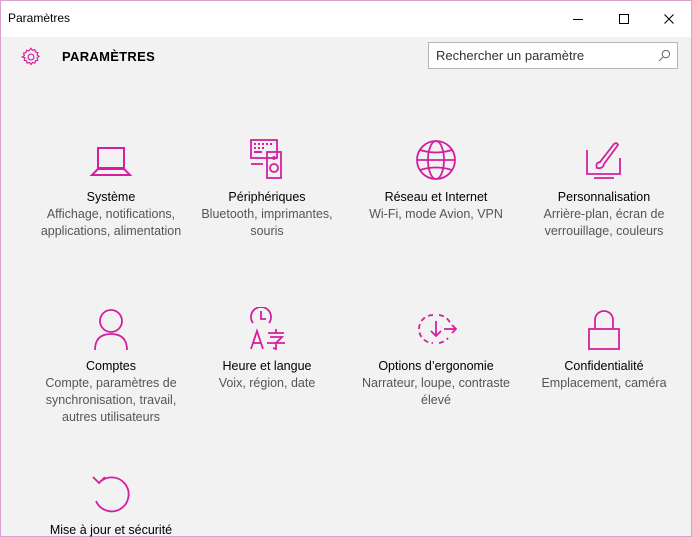 The width and height of the screenshot is (692, 537). I want to click on close-button, so click(669, 19).